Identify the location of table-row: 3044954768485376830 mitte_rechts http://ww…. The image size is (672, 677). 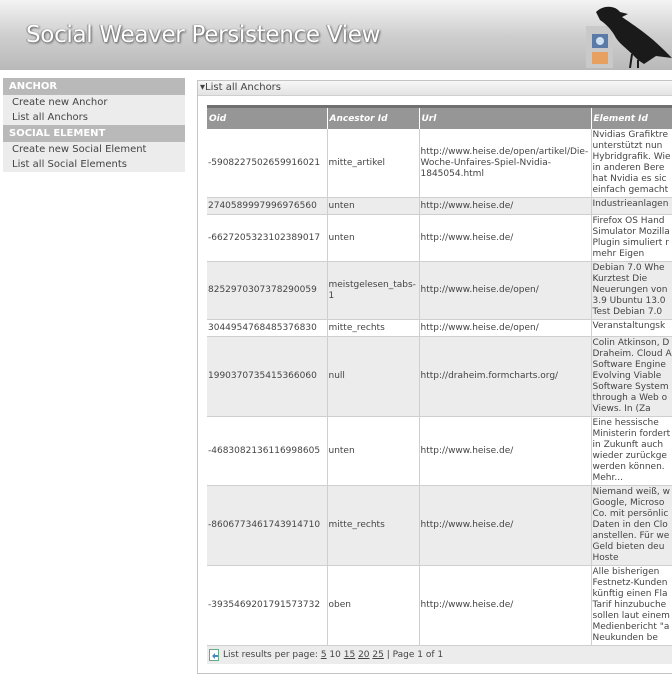
(439, 328).